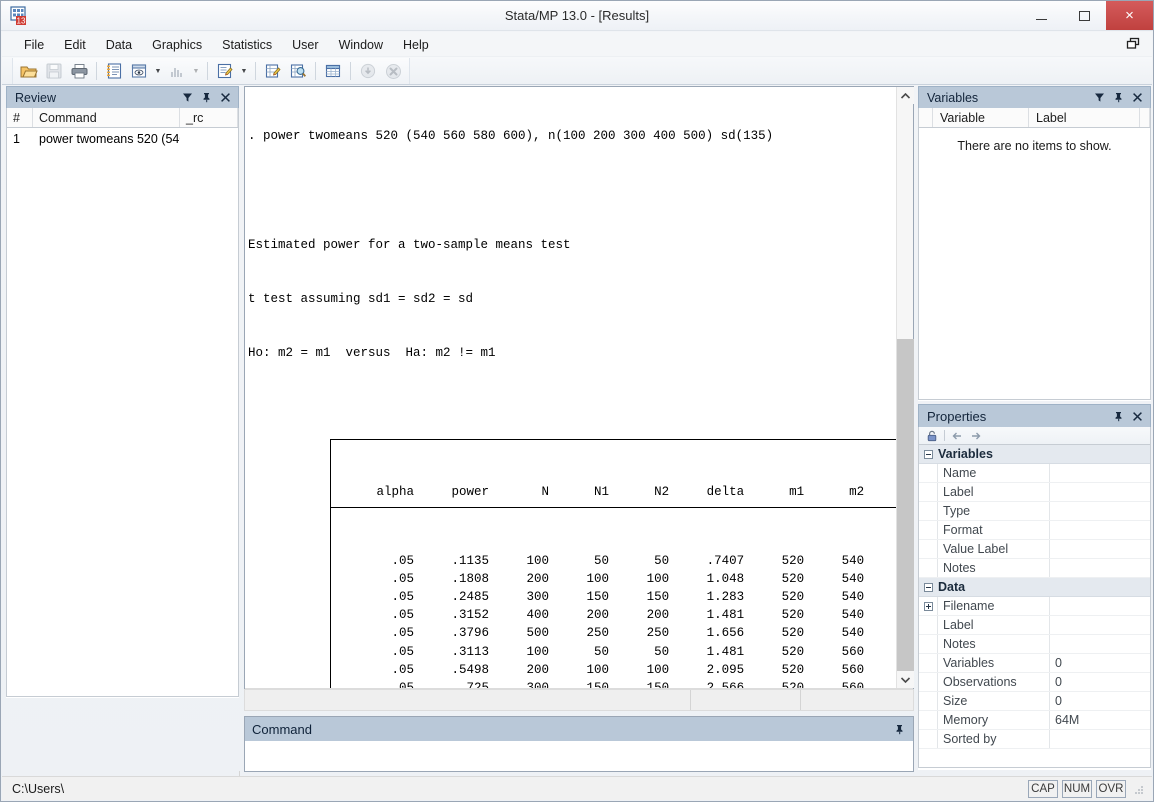 The width and height of the screenshot is (1154, 802). I want to click on close-button: ×, so click(1129, 15).